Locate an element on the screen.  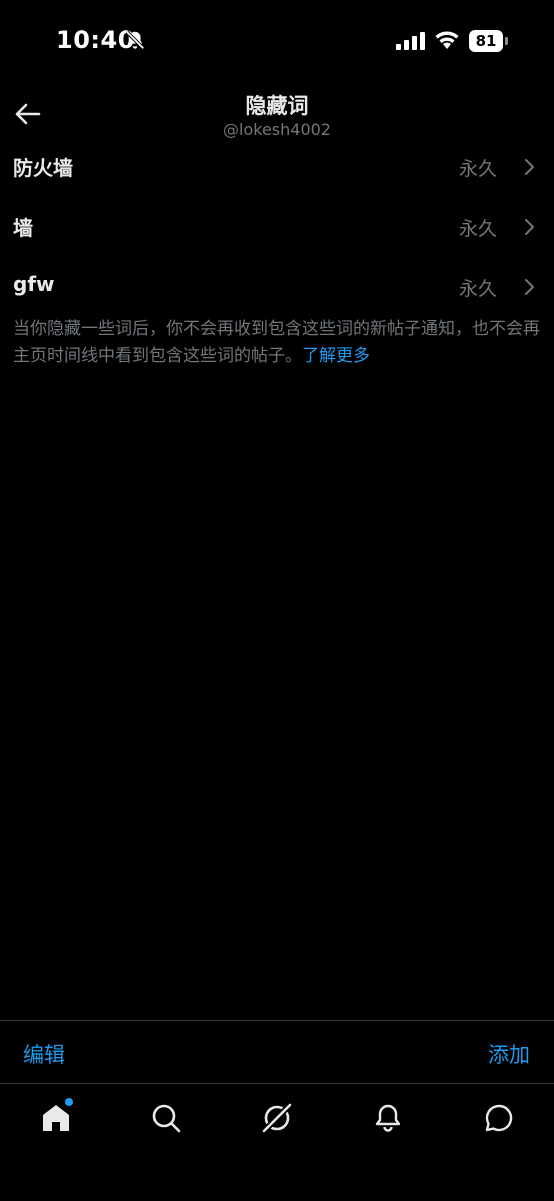
tab-search is located at coordinates (166, 1118).